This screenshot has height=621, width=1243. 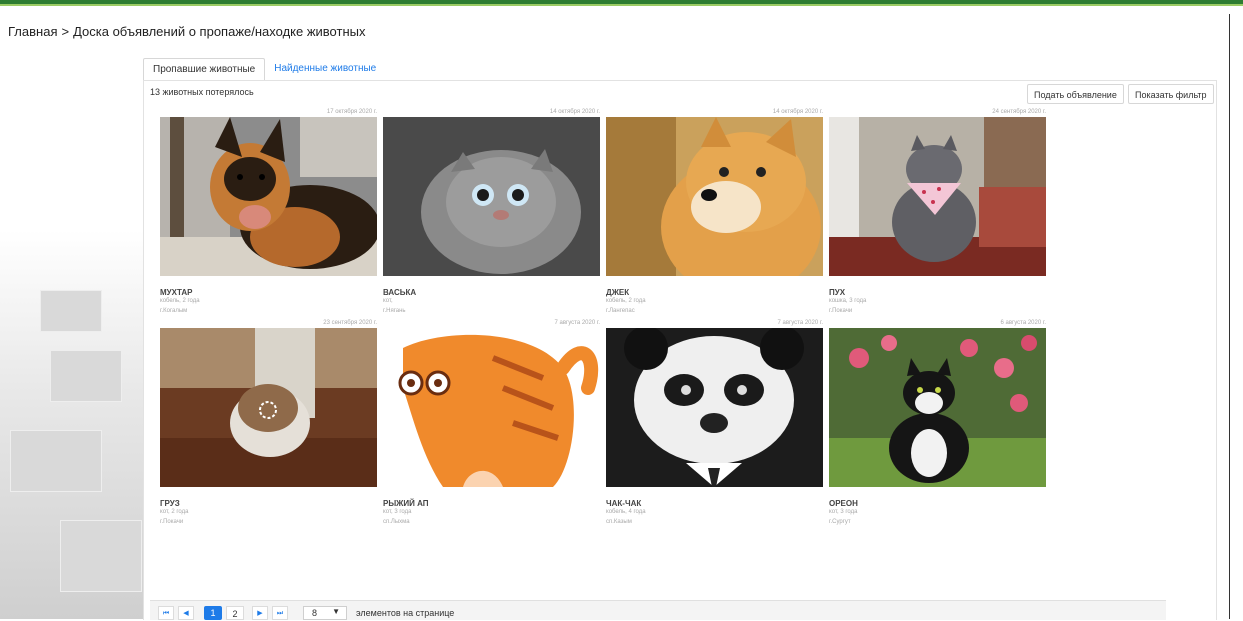 What do you see at coordinates (260, 613) in the screenshot?
I see `next-page-icon: ▶` at bounding box center [260, 613].